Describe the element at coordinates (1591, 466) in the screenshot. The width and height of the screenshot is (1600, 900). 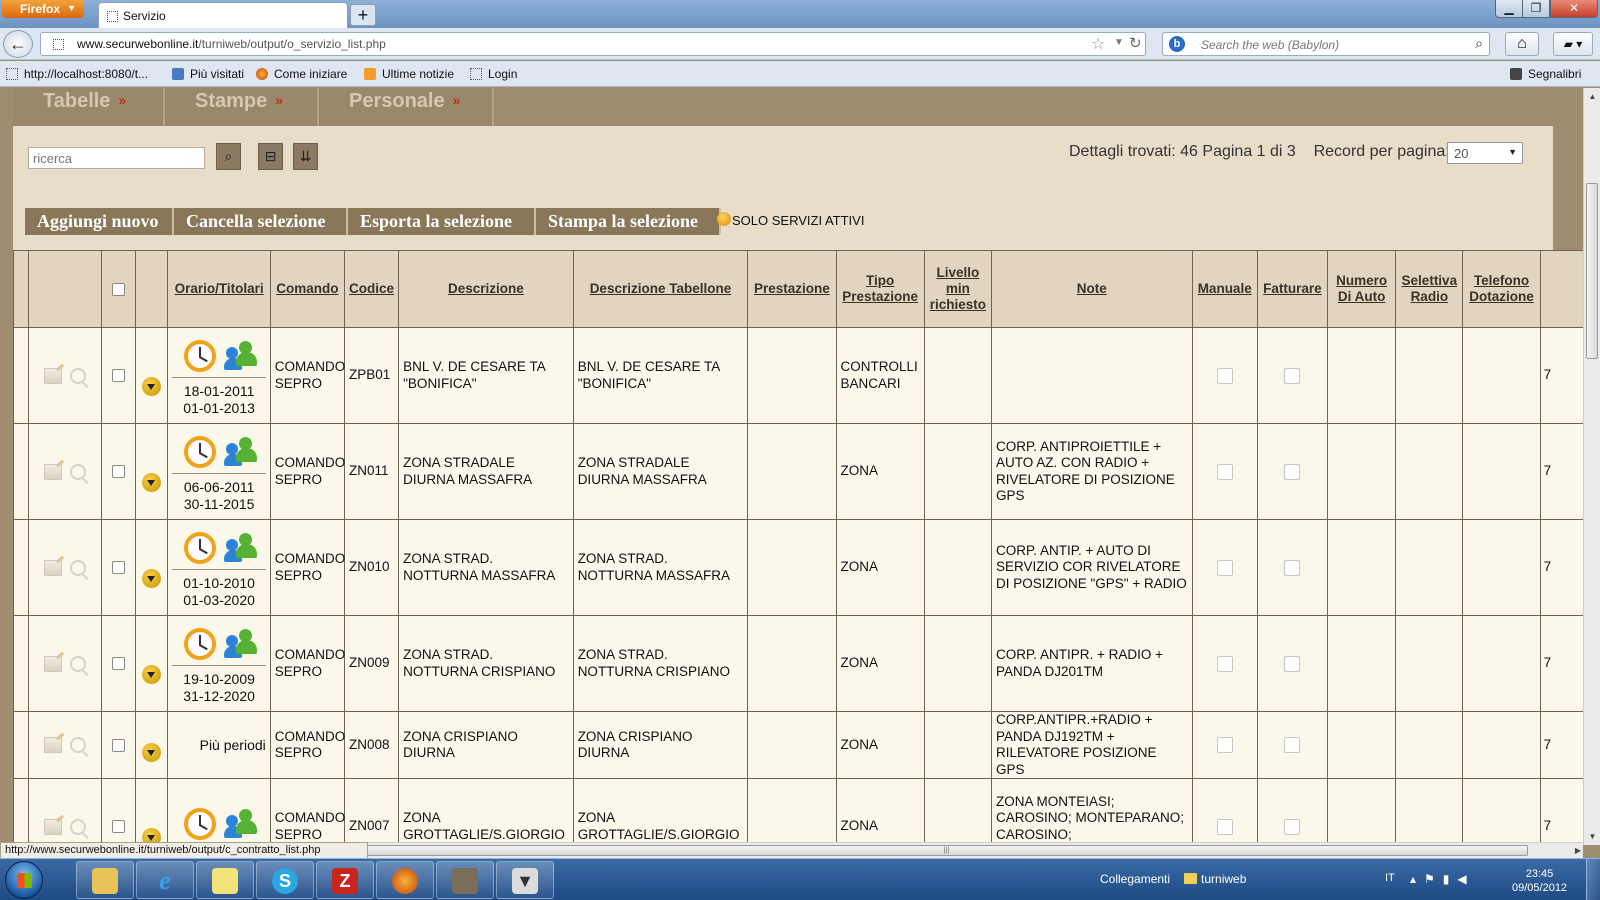
I see `vertical-scrollbar: ▲ ▼` at that location.